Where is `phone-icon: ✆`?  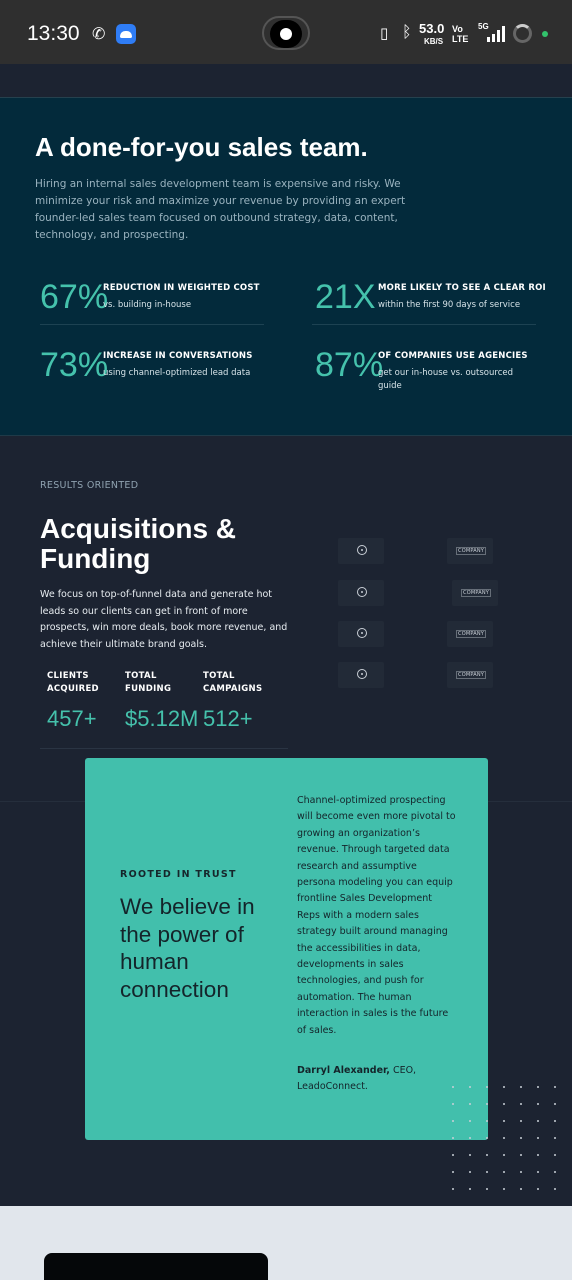 phone-icon: ✆ is located at coordinates (99, 33).